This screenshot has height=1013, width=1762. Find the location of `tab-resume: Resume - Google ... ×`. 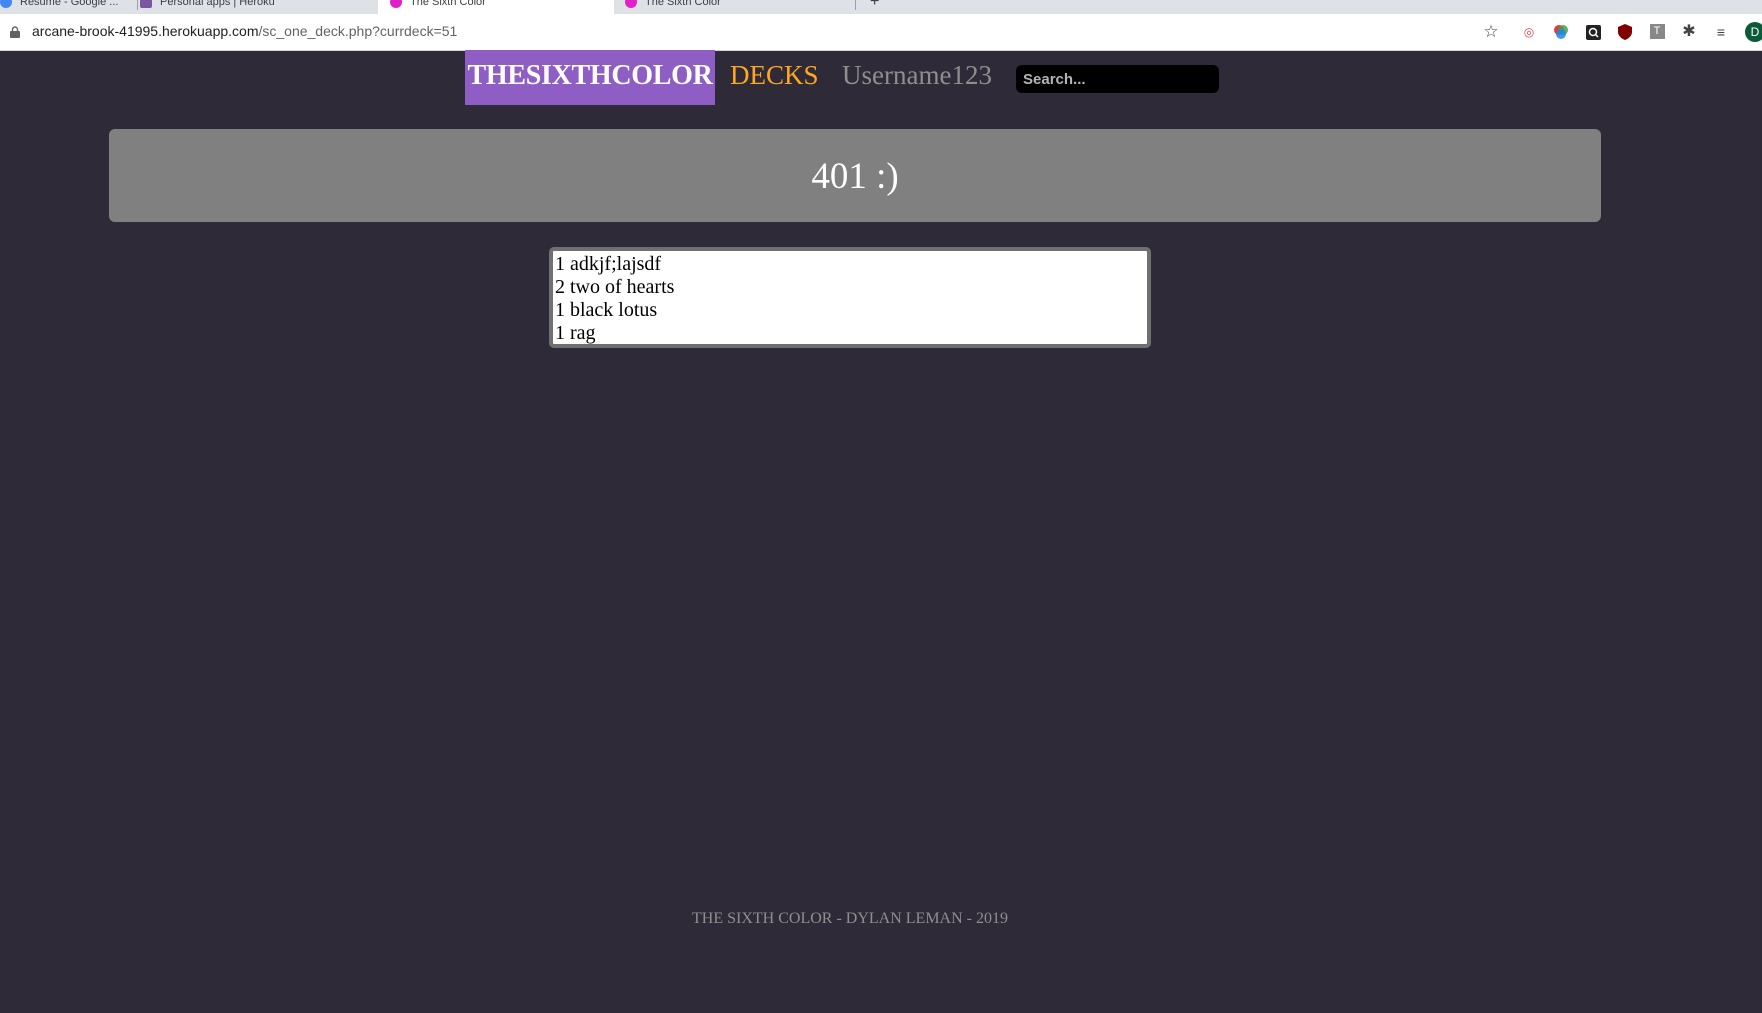

tab-resume: Resume - Google ... × is located at coordinates (67, 7).